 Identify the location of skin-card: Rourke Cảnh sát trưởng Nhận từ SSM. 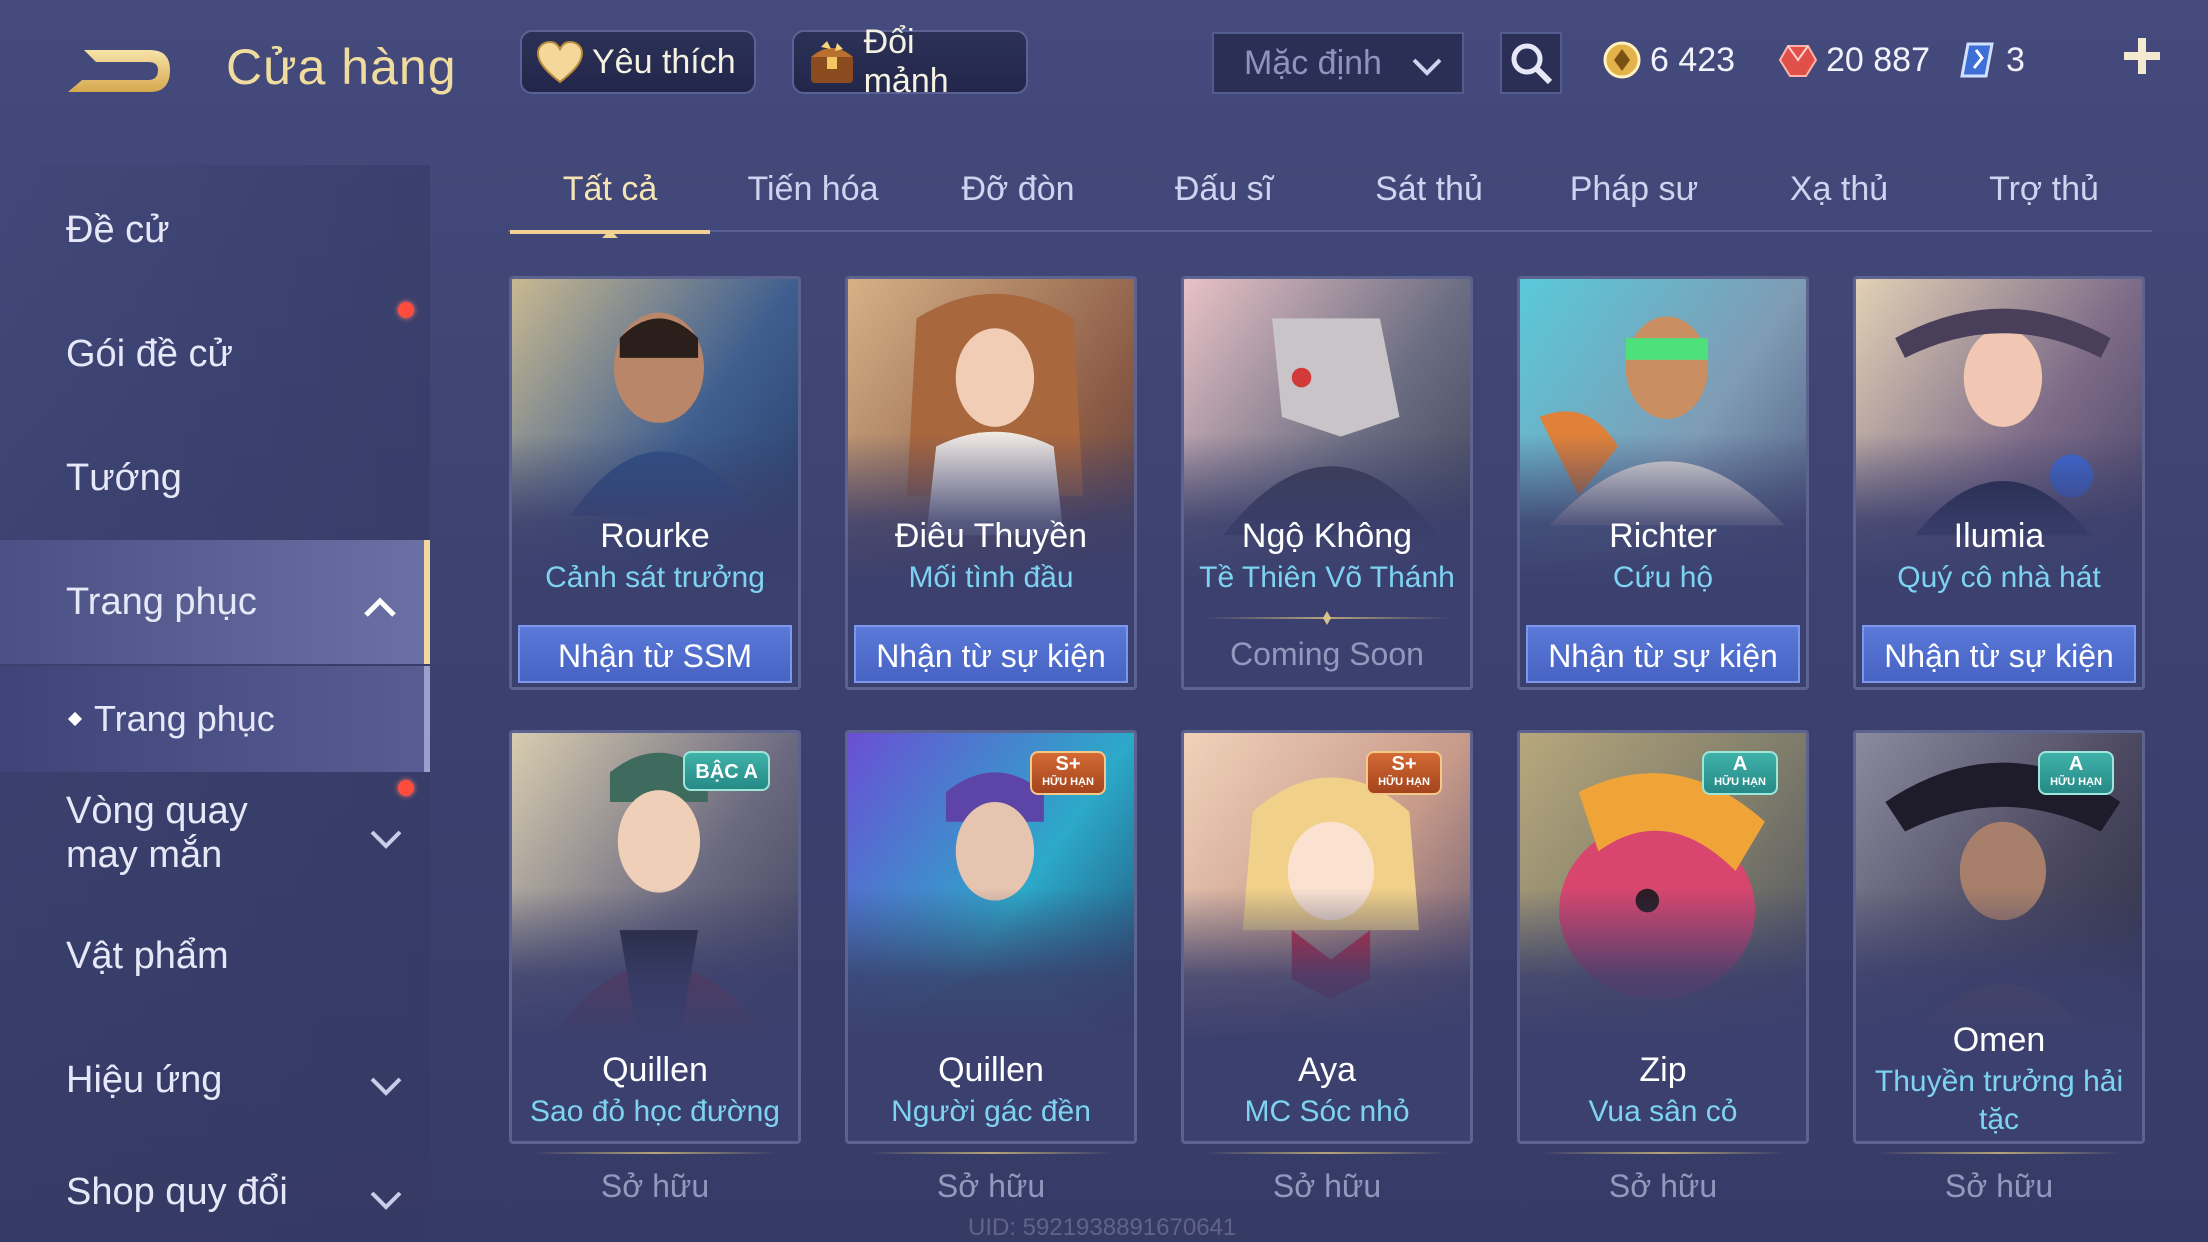
(655, 483).